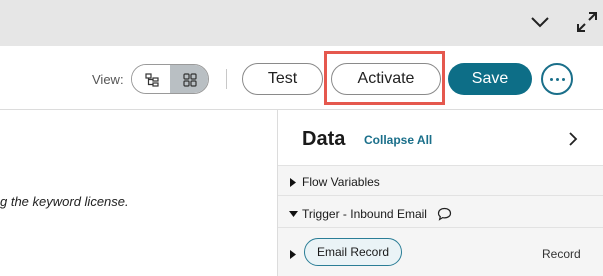 Image resolution: width=603 pixels, height=276 pixels. I want to click on save-button: Save, so click(490, 79).